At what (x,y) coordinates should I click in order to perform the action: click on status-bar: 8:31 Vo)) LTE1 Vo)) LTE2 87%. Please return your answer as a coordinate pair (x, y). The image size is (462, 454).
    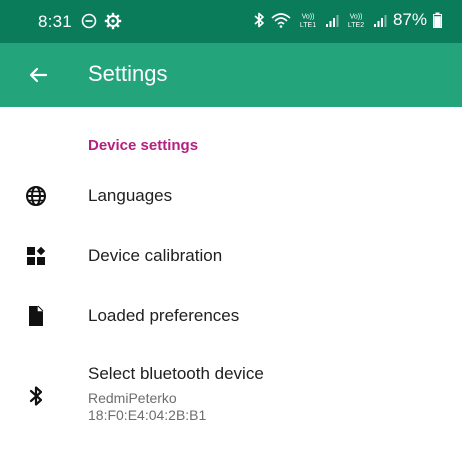
    Looking at the image, I should click on (231, 21).